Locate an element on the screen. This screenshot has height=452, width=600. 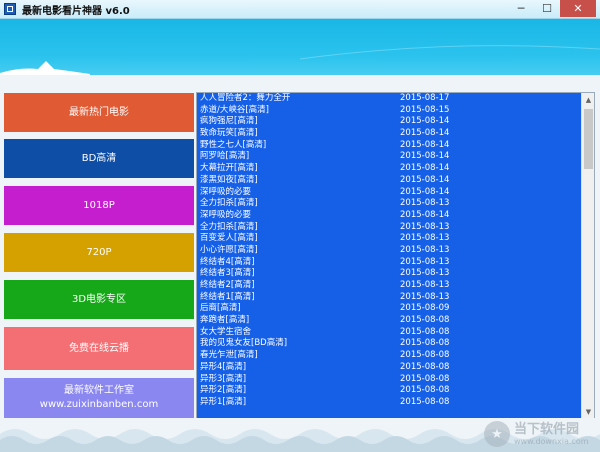
movie-title: 人人冒险者2：舞力全开 is located at coordinates (245, 98).